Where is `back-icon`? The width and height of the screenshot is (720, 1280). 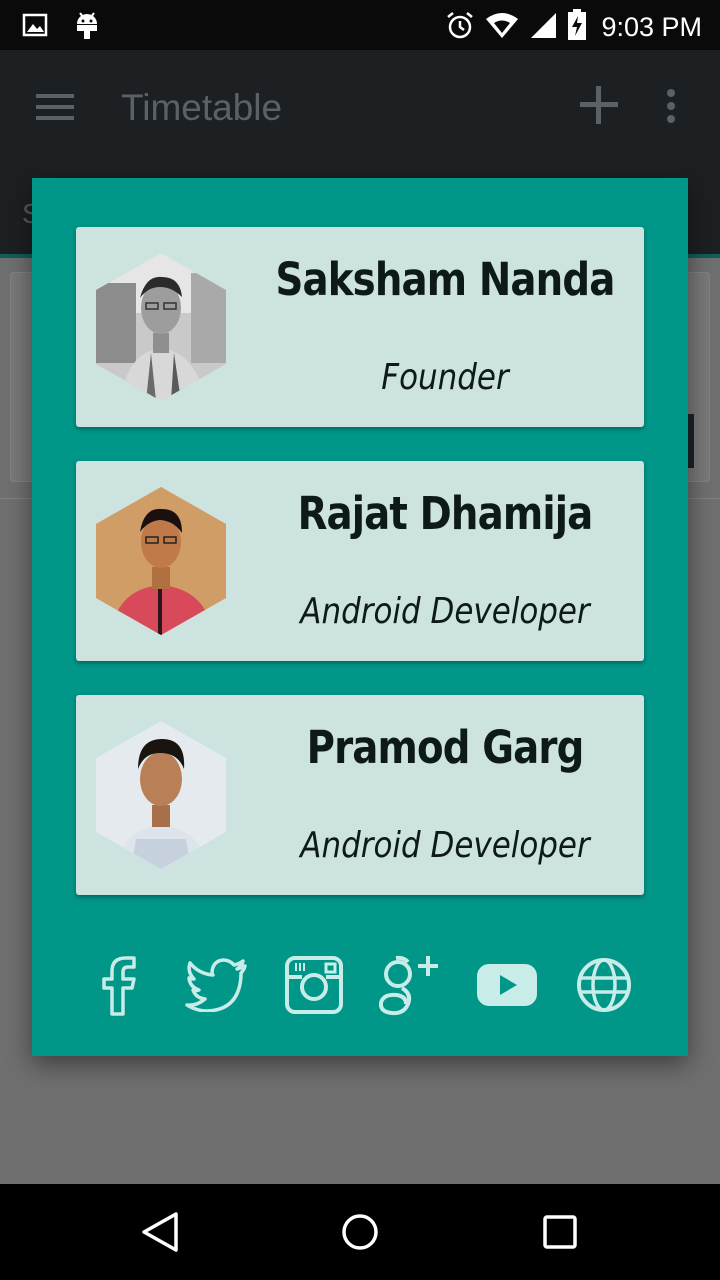 back-icon is located at coordinates (160, 1232).